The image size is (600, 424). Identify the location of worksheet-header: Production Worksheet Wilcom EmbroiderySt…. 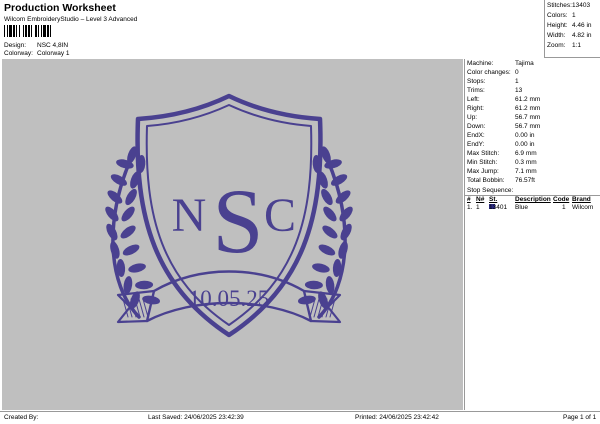
(272, 29).